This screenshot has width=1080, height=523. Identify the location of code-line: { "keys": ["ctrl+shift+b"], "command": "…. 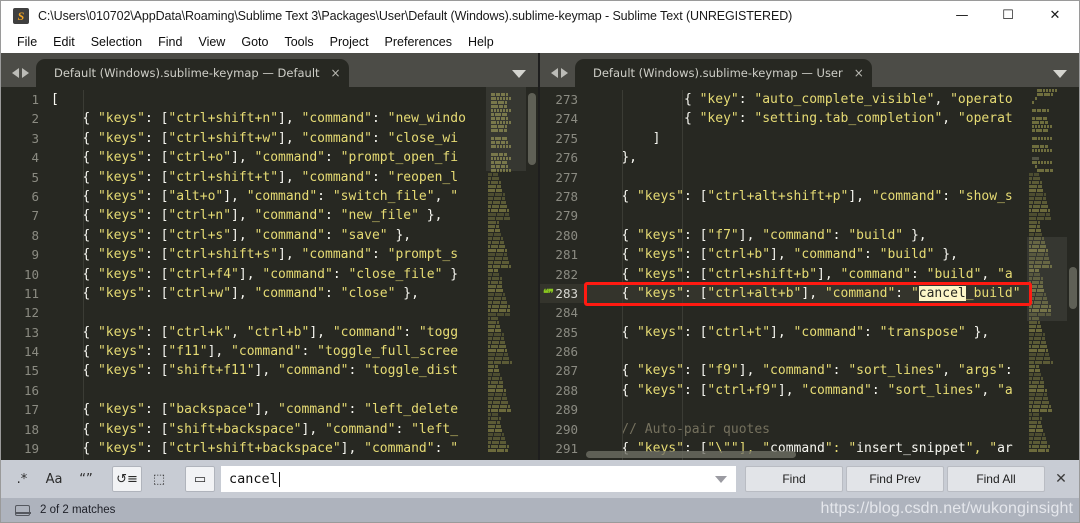
(817, 274).